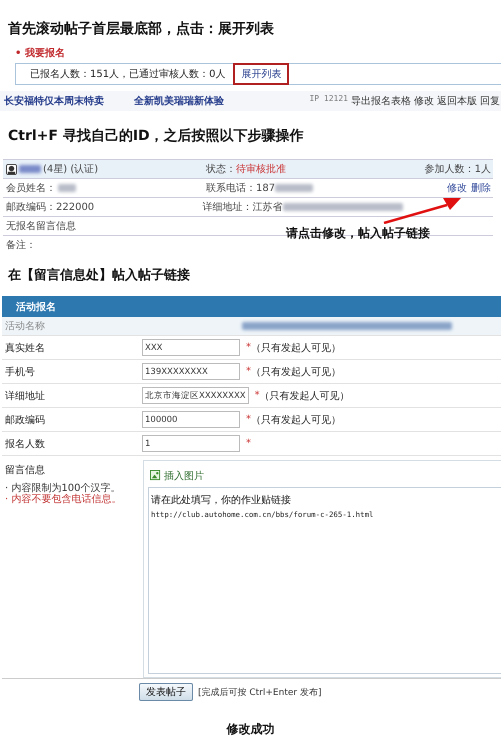  I want to click on submit-button: 发表帖子, so click(166, 692).